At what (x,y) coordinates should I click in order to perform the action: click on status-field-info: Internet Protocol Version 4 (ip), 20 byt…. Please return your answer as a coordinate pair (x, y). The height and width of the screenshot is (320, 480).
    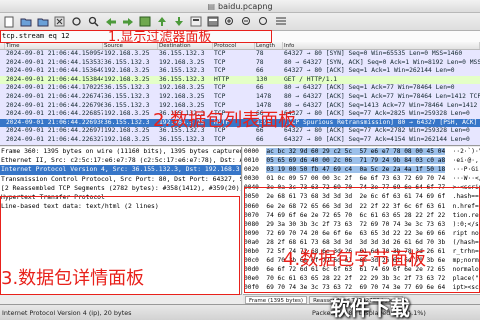
    Looking at the image, I should click on (67, 312).